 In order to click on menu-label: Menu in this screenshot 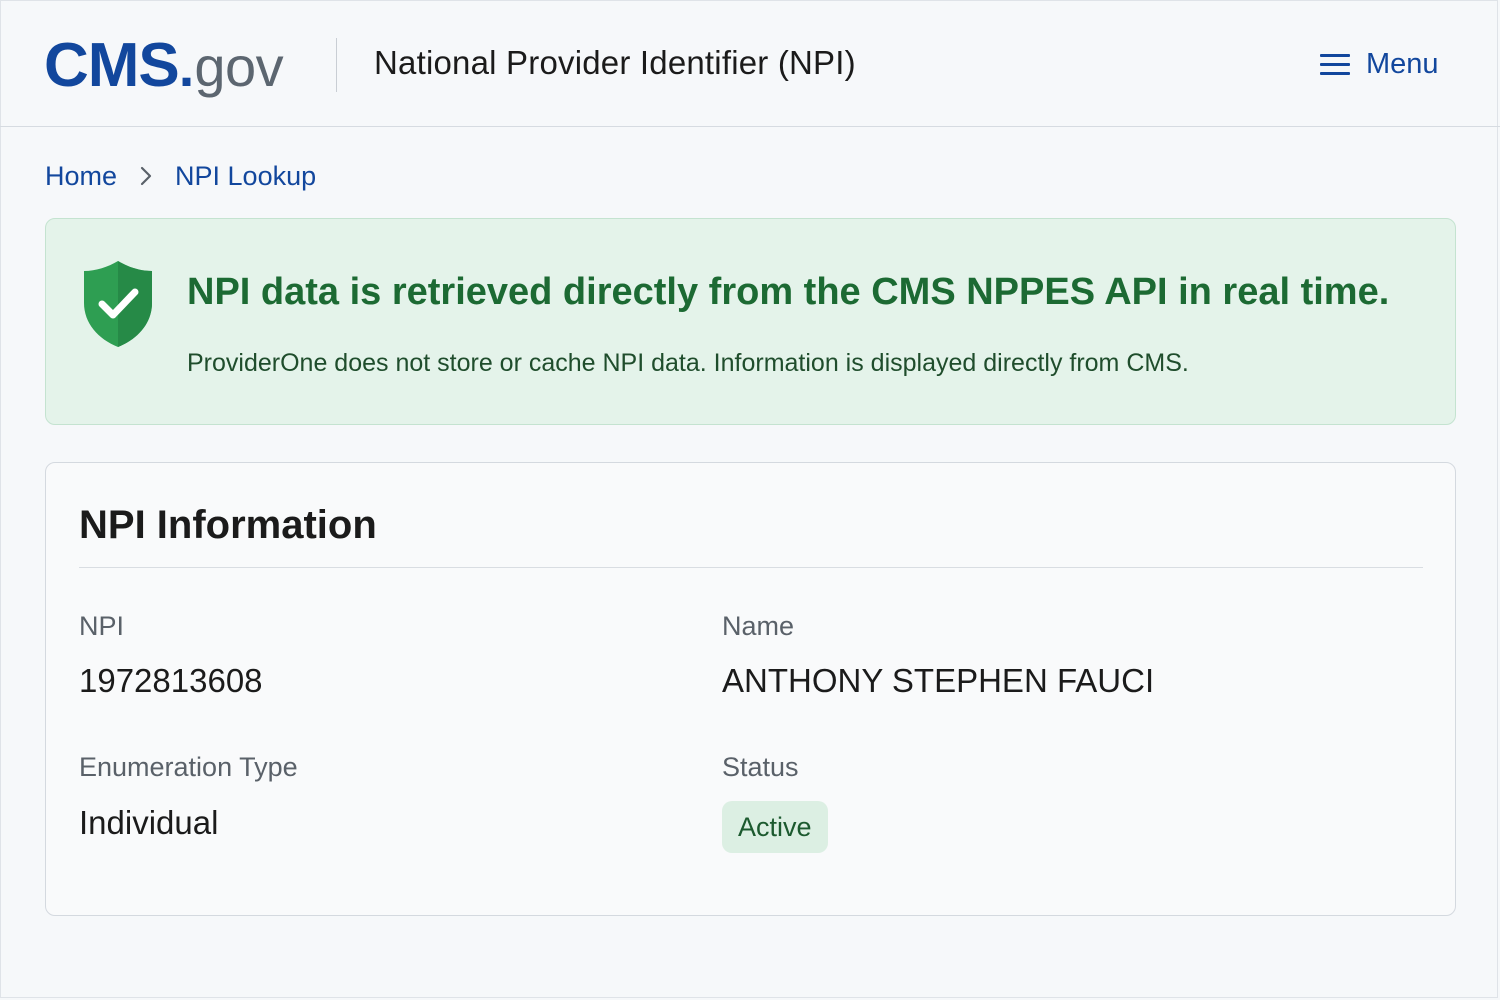, I will do `click(1402, 63)`.